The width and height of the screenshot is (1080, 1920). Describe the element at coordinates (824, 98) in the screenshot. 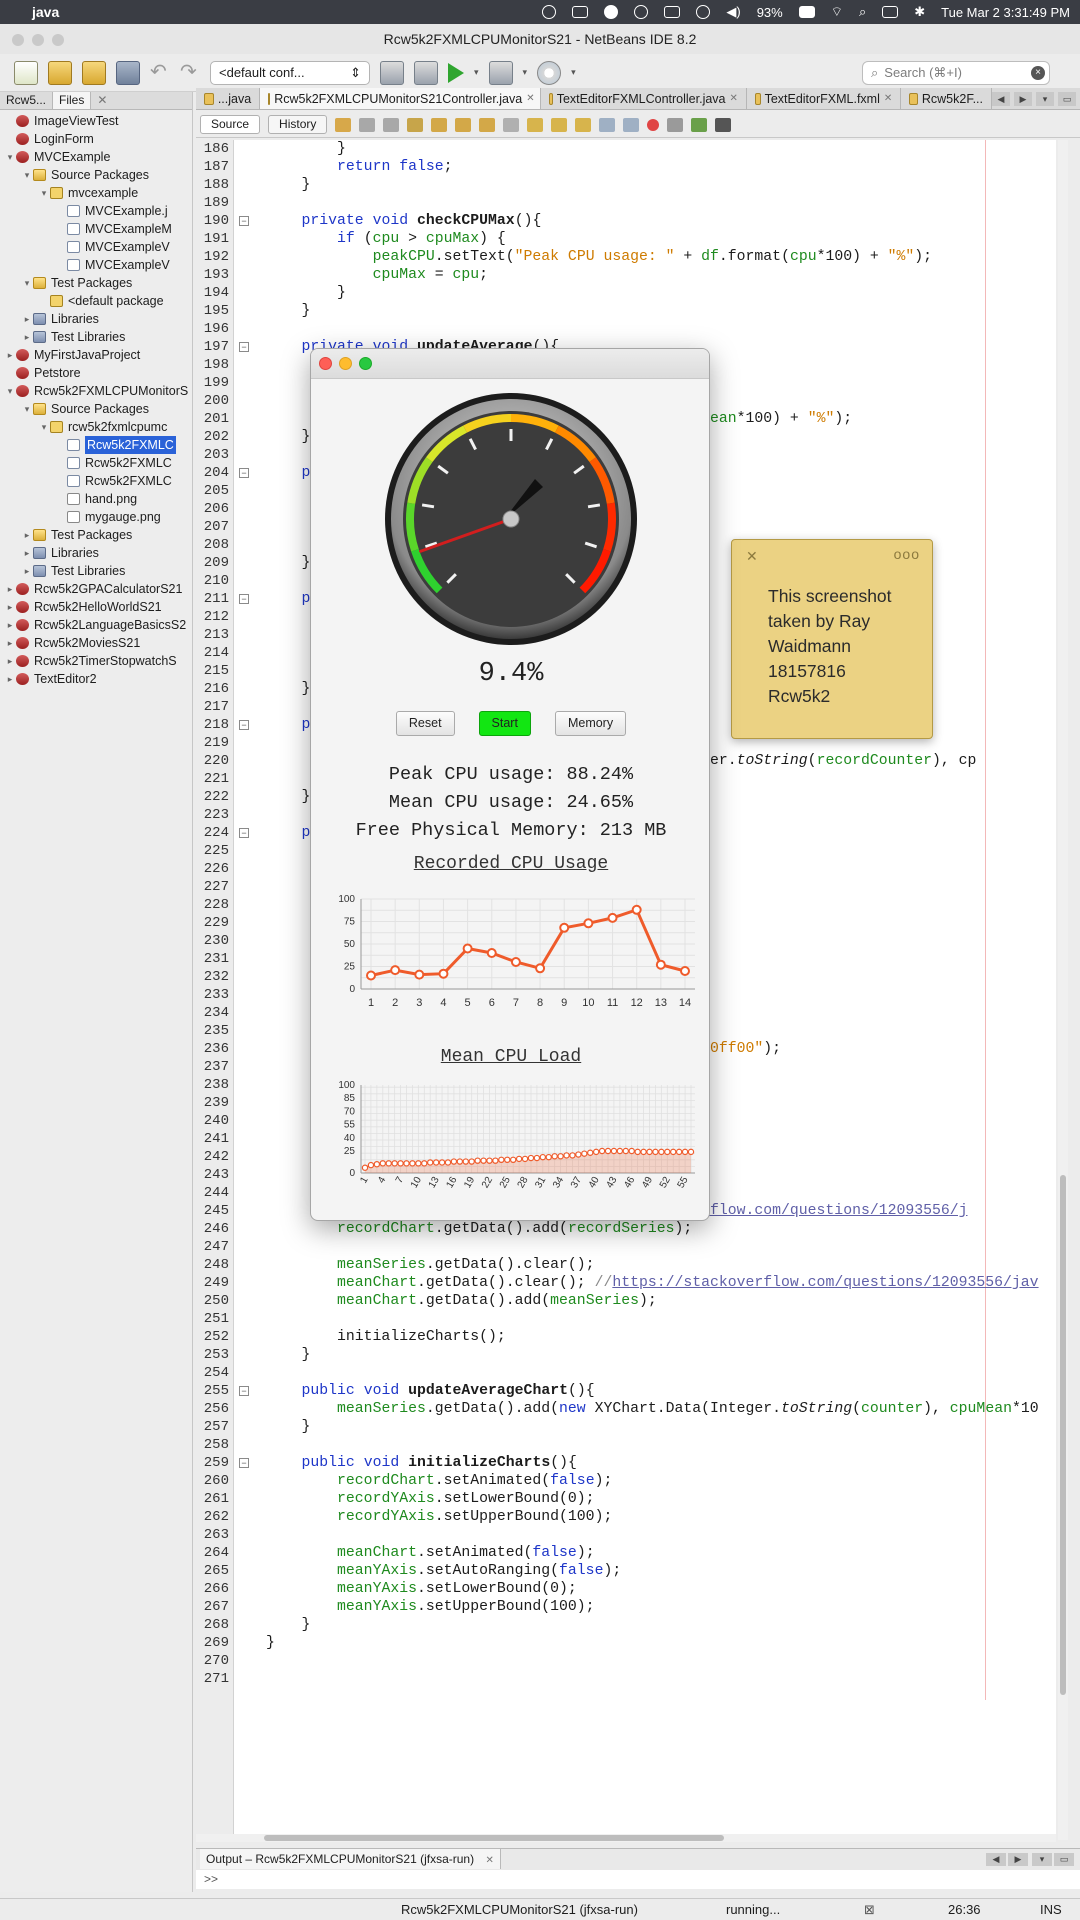

I see `editor-tab: TextEditorFXML.fxml ✕` at that location.